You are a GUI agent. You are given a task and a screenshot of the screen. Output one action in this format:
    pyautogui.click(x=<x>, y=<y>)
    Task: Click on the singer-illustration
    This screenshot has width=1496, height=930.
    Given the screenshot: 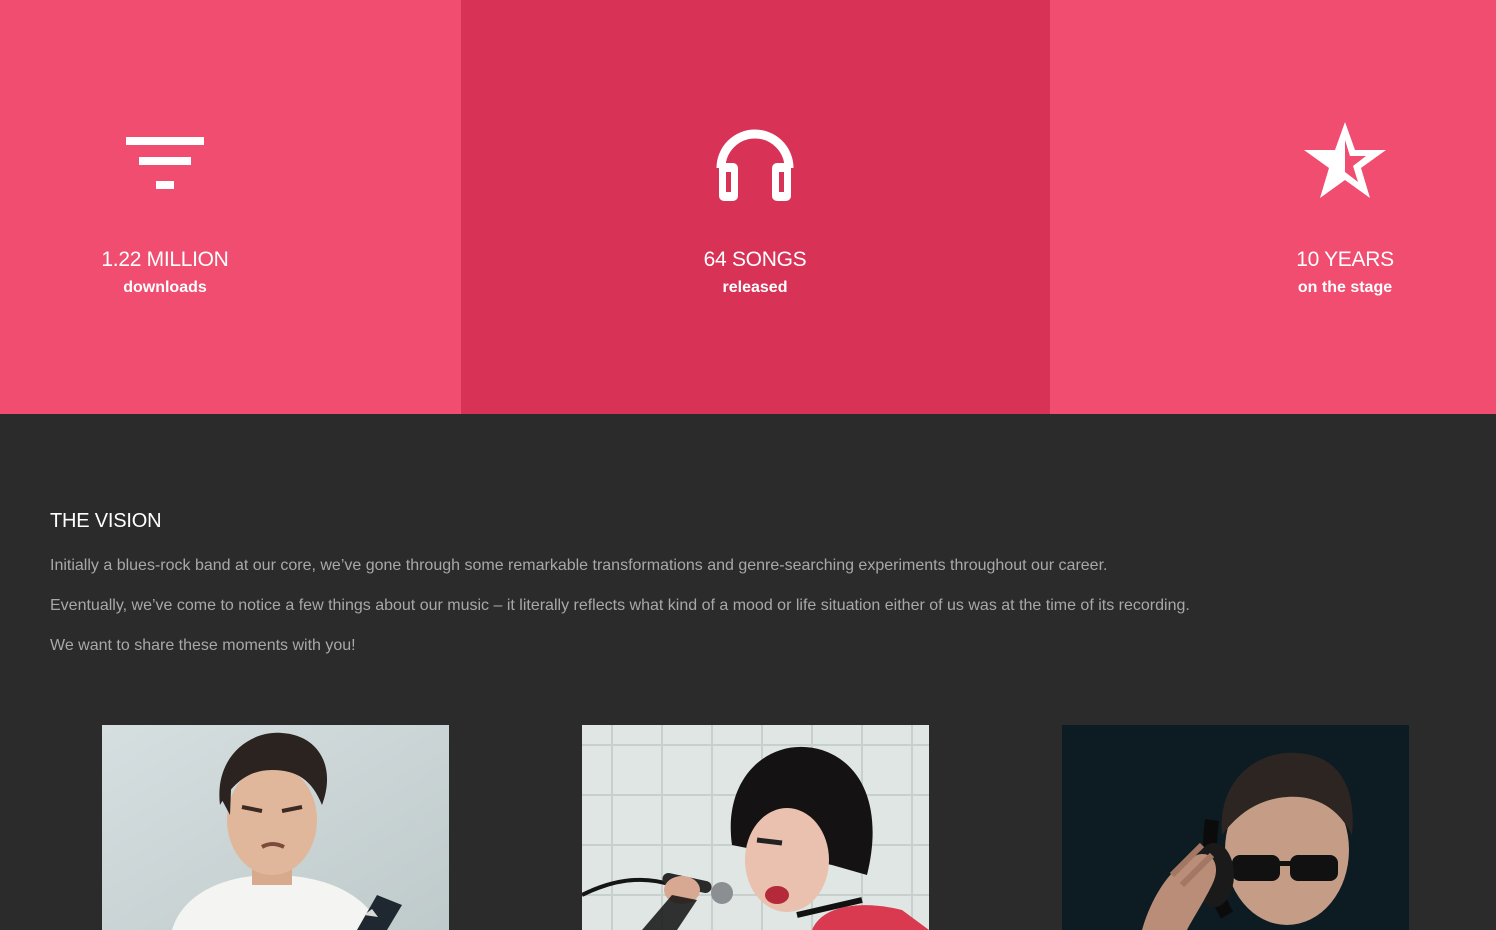 What is the action you would take?
    pyautogui.click(x=755, y=827)
    